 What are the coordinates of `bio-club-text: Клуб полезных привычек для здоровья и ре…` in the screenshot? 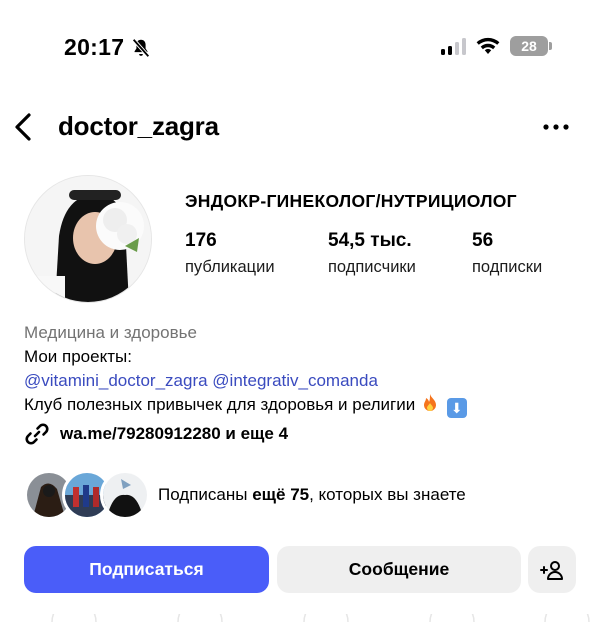 It's located at (220, 404).